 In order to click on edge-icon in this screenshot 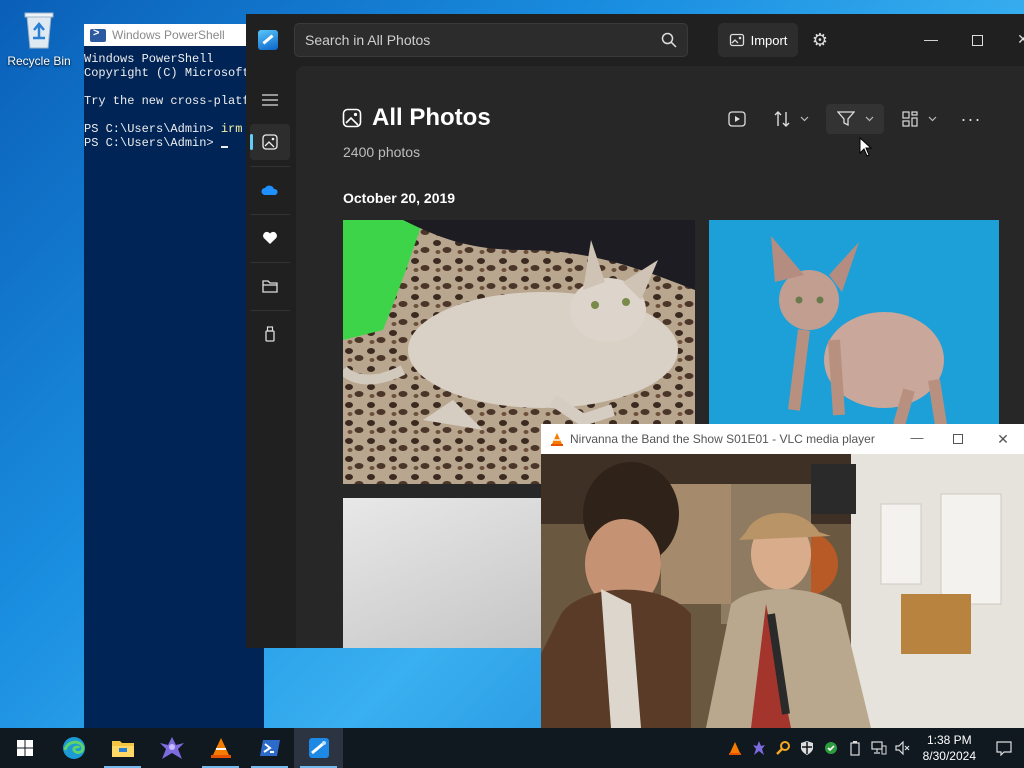, I will do `click(73, 748)`.